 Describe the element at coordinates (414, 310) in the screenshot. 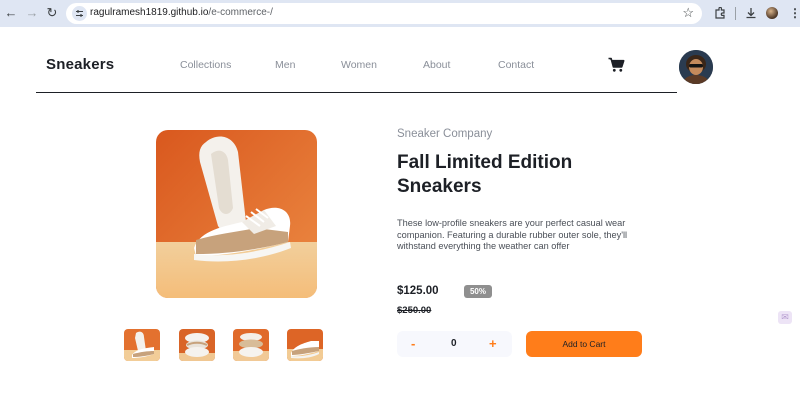

I see `original-price: $250.00` at that location.